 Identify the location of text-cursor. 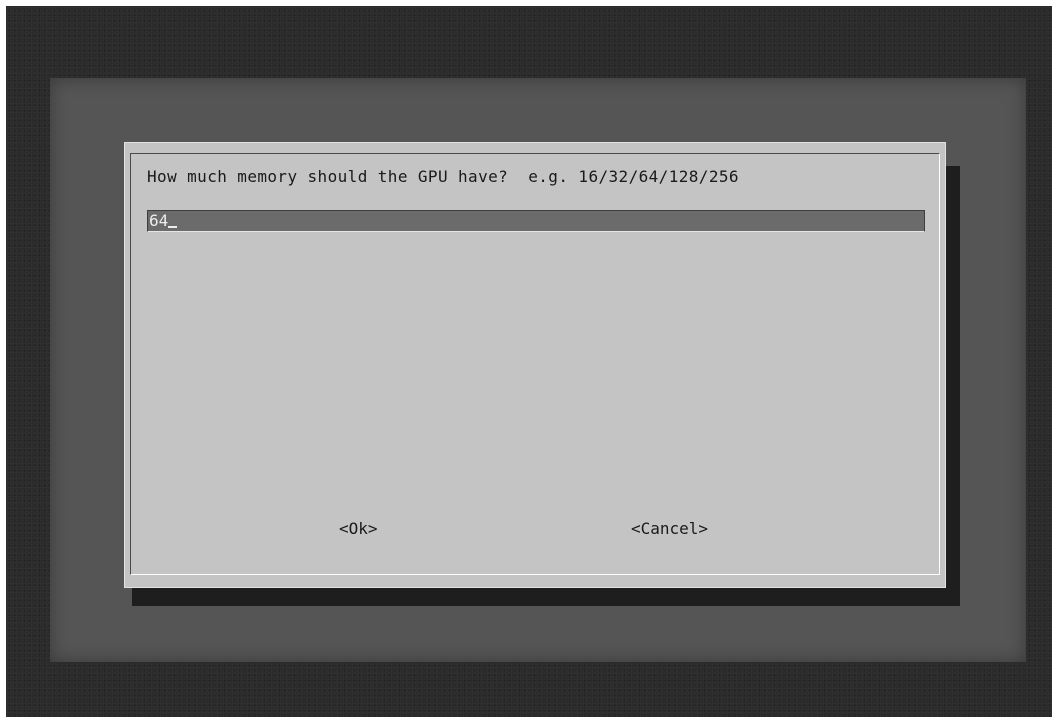
(173, 227).